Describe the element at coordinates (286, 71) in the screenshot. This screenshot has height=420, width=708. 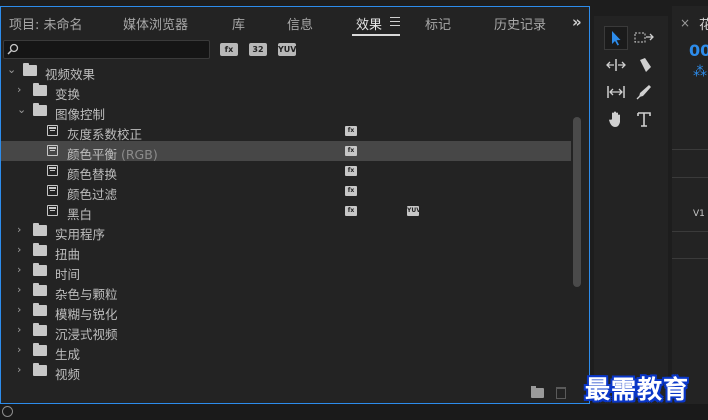
I see `tree-folder-video-effects: ⌄ 视频效果` at that location.